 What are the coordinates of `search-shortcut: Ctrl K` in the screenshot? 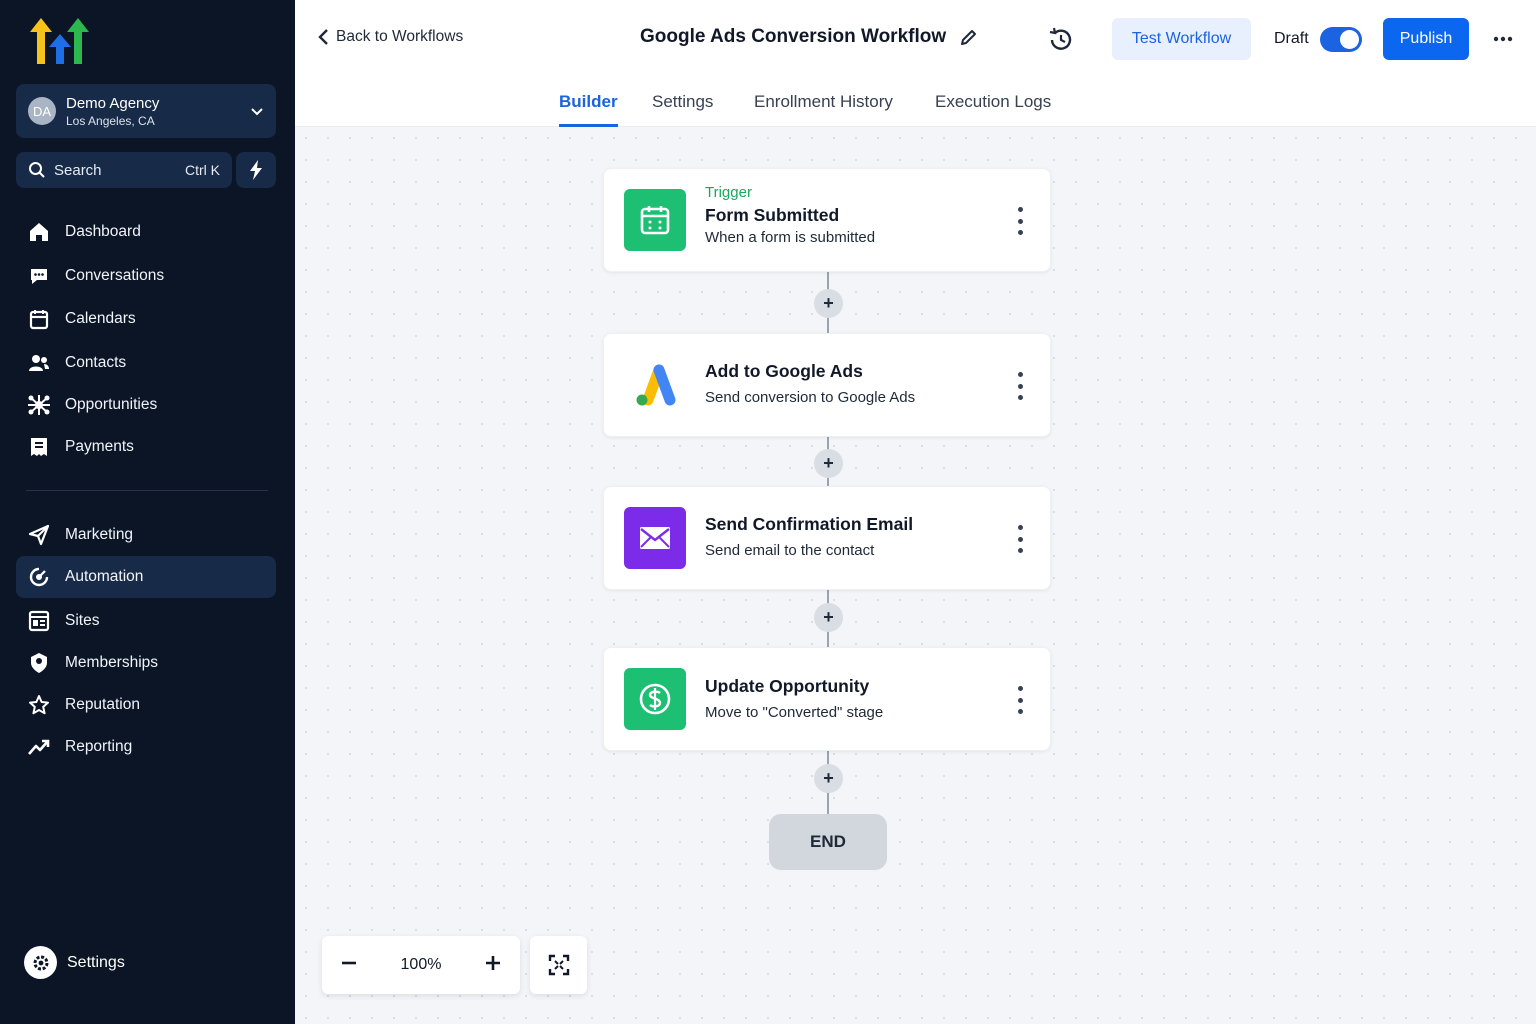 It's located at (202, 170).